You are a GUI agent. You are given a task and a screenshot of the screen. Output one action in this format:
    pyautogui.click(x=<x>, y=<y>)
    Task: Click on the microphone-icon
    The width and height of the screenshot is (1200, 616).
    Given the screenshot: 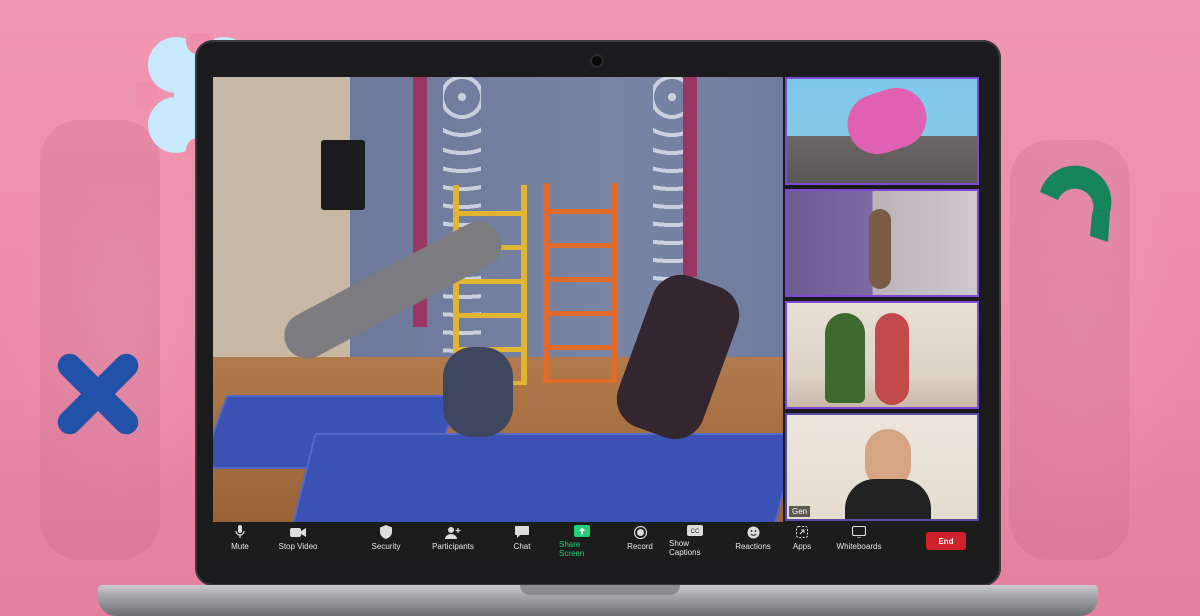 What is the action you would take?
    pyautogui.click(x=240, y=532)
    